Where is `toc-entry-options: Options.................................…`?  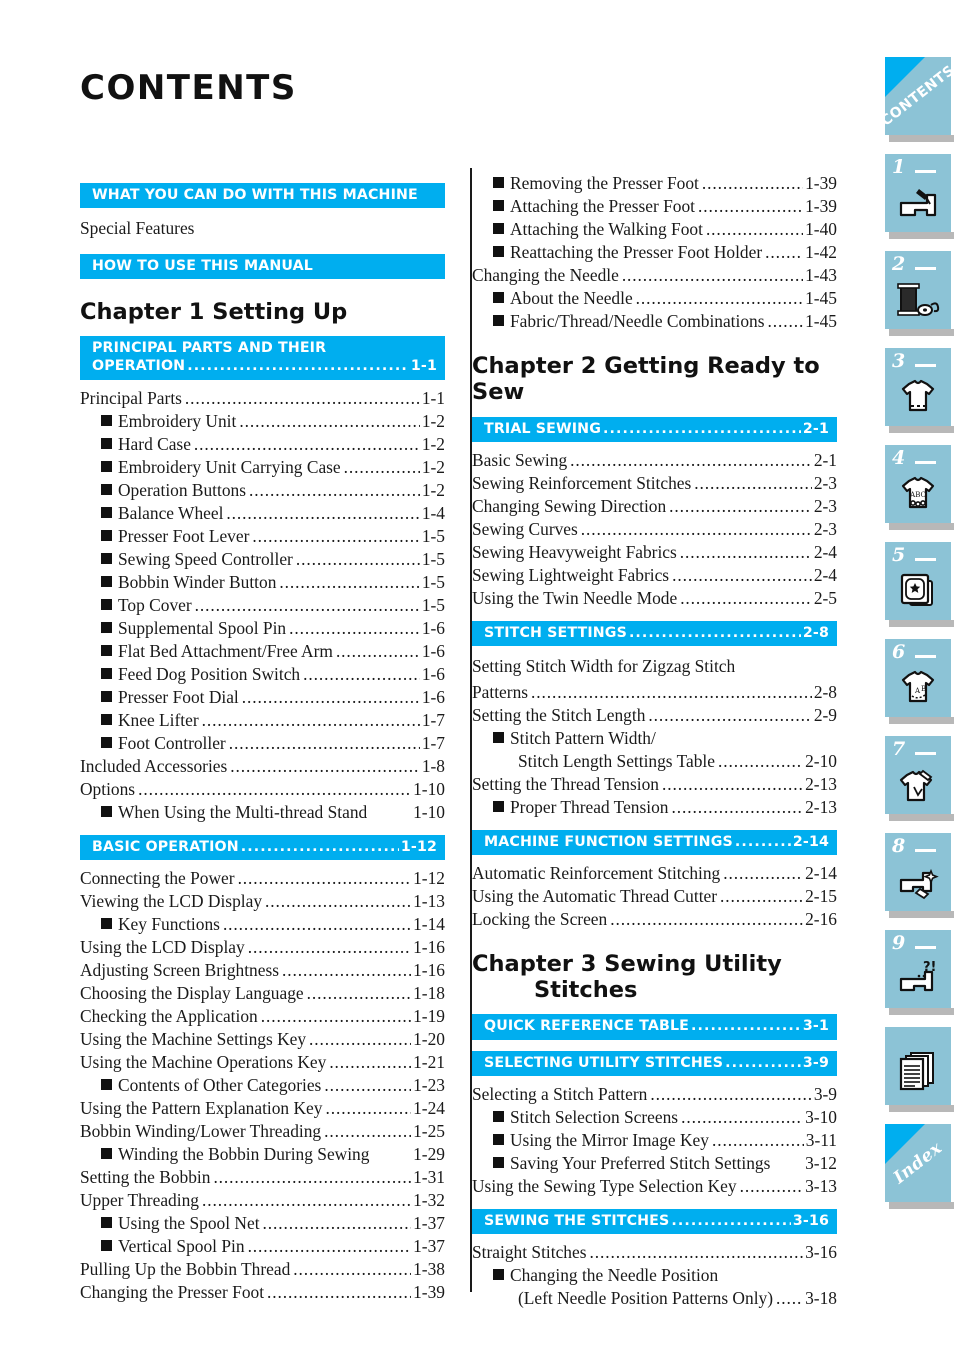 toc-entry-options: Options.................................… is located at coordinates (262, 789).